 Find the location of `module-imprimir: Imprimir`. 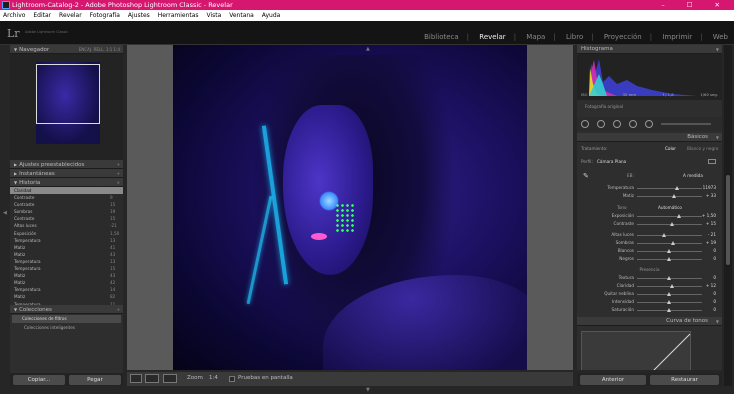

module-imprimir: Imprimir is located at coordinates (677, 37).